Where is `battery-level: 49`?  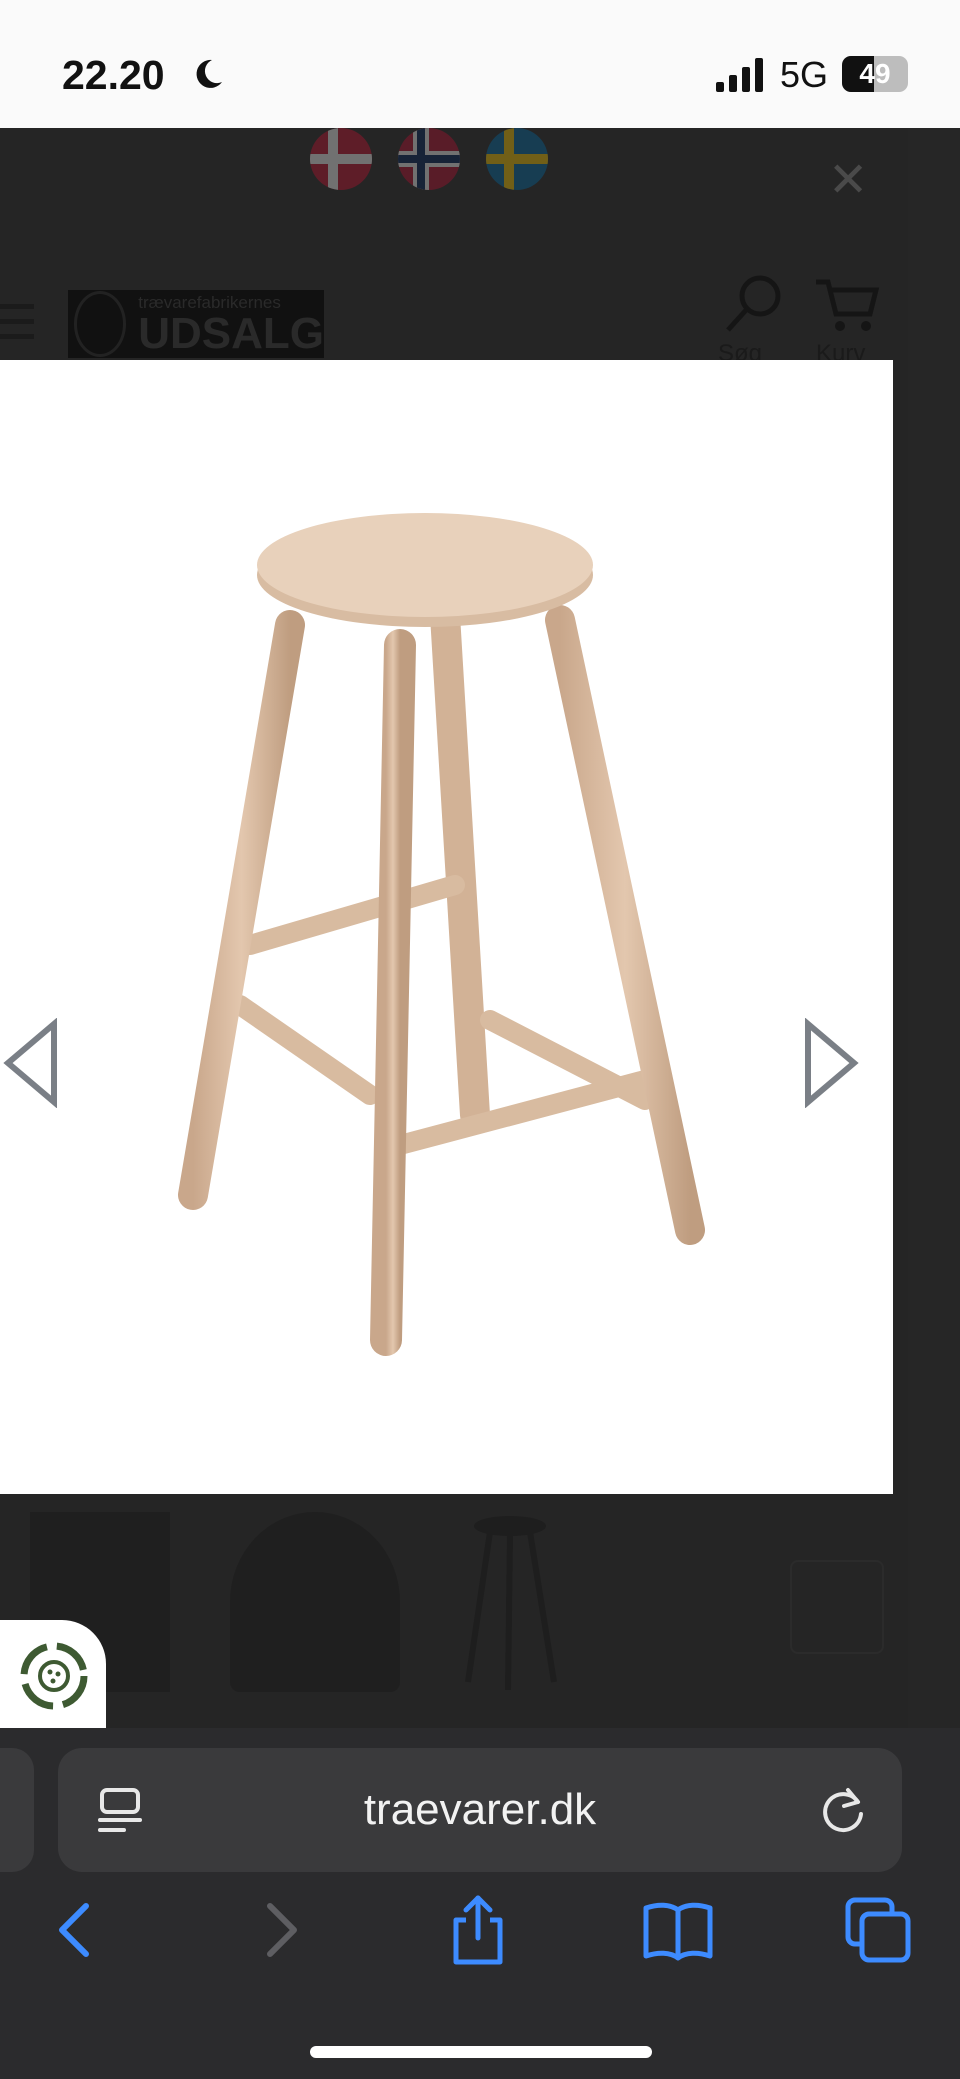 battery-level: 49 is located at coordinates (875, 73).